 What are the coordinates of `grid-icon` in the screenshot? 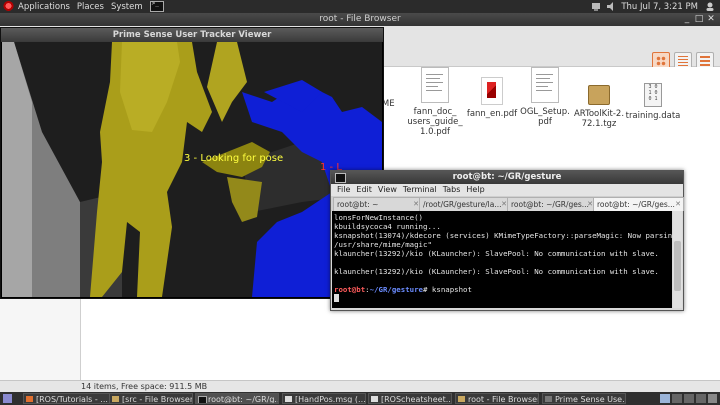 It's located at (661, 61).